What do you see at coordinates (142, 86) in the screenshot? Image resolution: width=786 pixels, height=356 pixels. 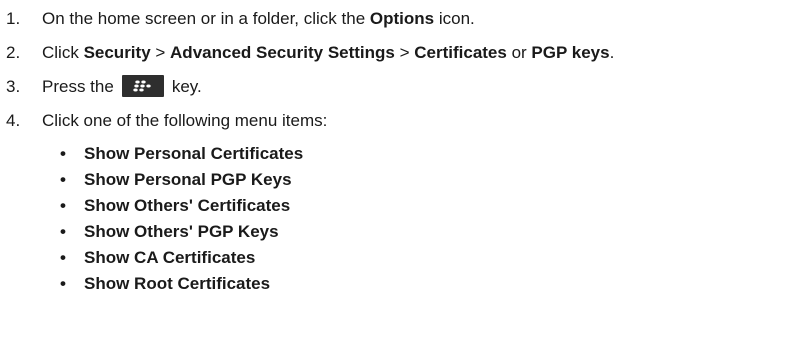 I see `blackberry-menu-key-icon` at bounding box center [142, 86].